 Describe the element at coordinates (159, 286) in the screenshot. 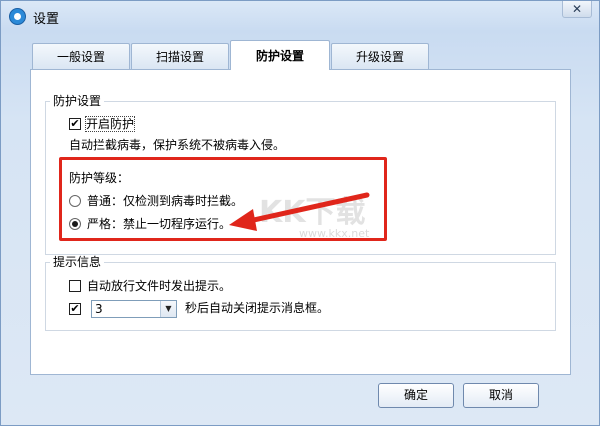

I see `release-notify-label: 自动放行文件时发出提示。` at that location.